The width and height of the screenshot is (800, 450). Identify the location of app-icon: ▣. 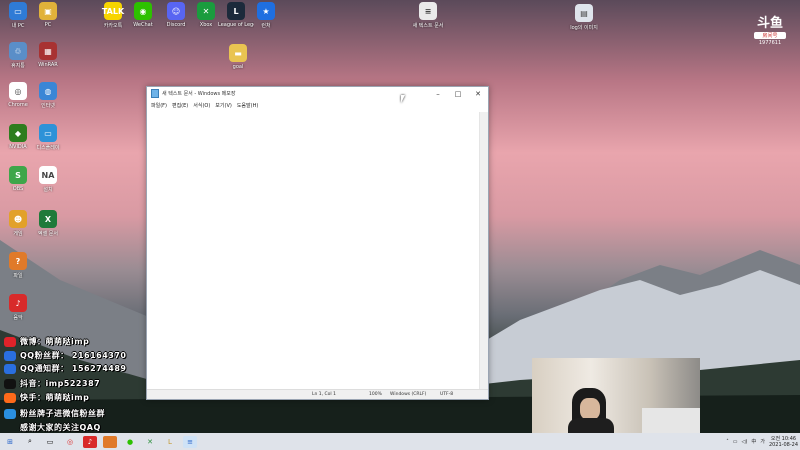
(48, 11).